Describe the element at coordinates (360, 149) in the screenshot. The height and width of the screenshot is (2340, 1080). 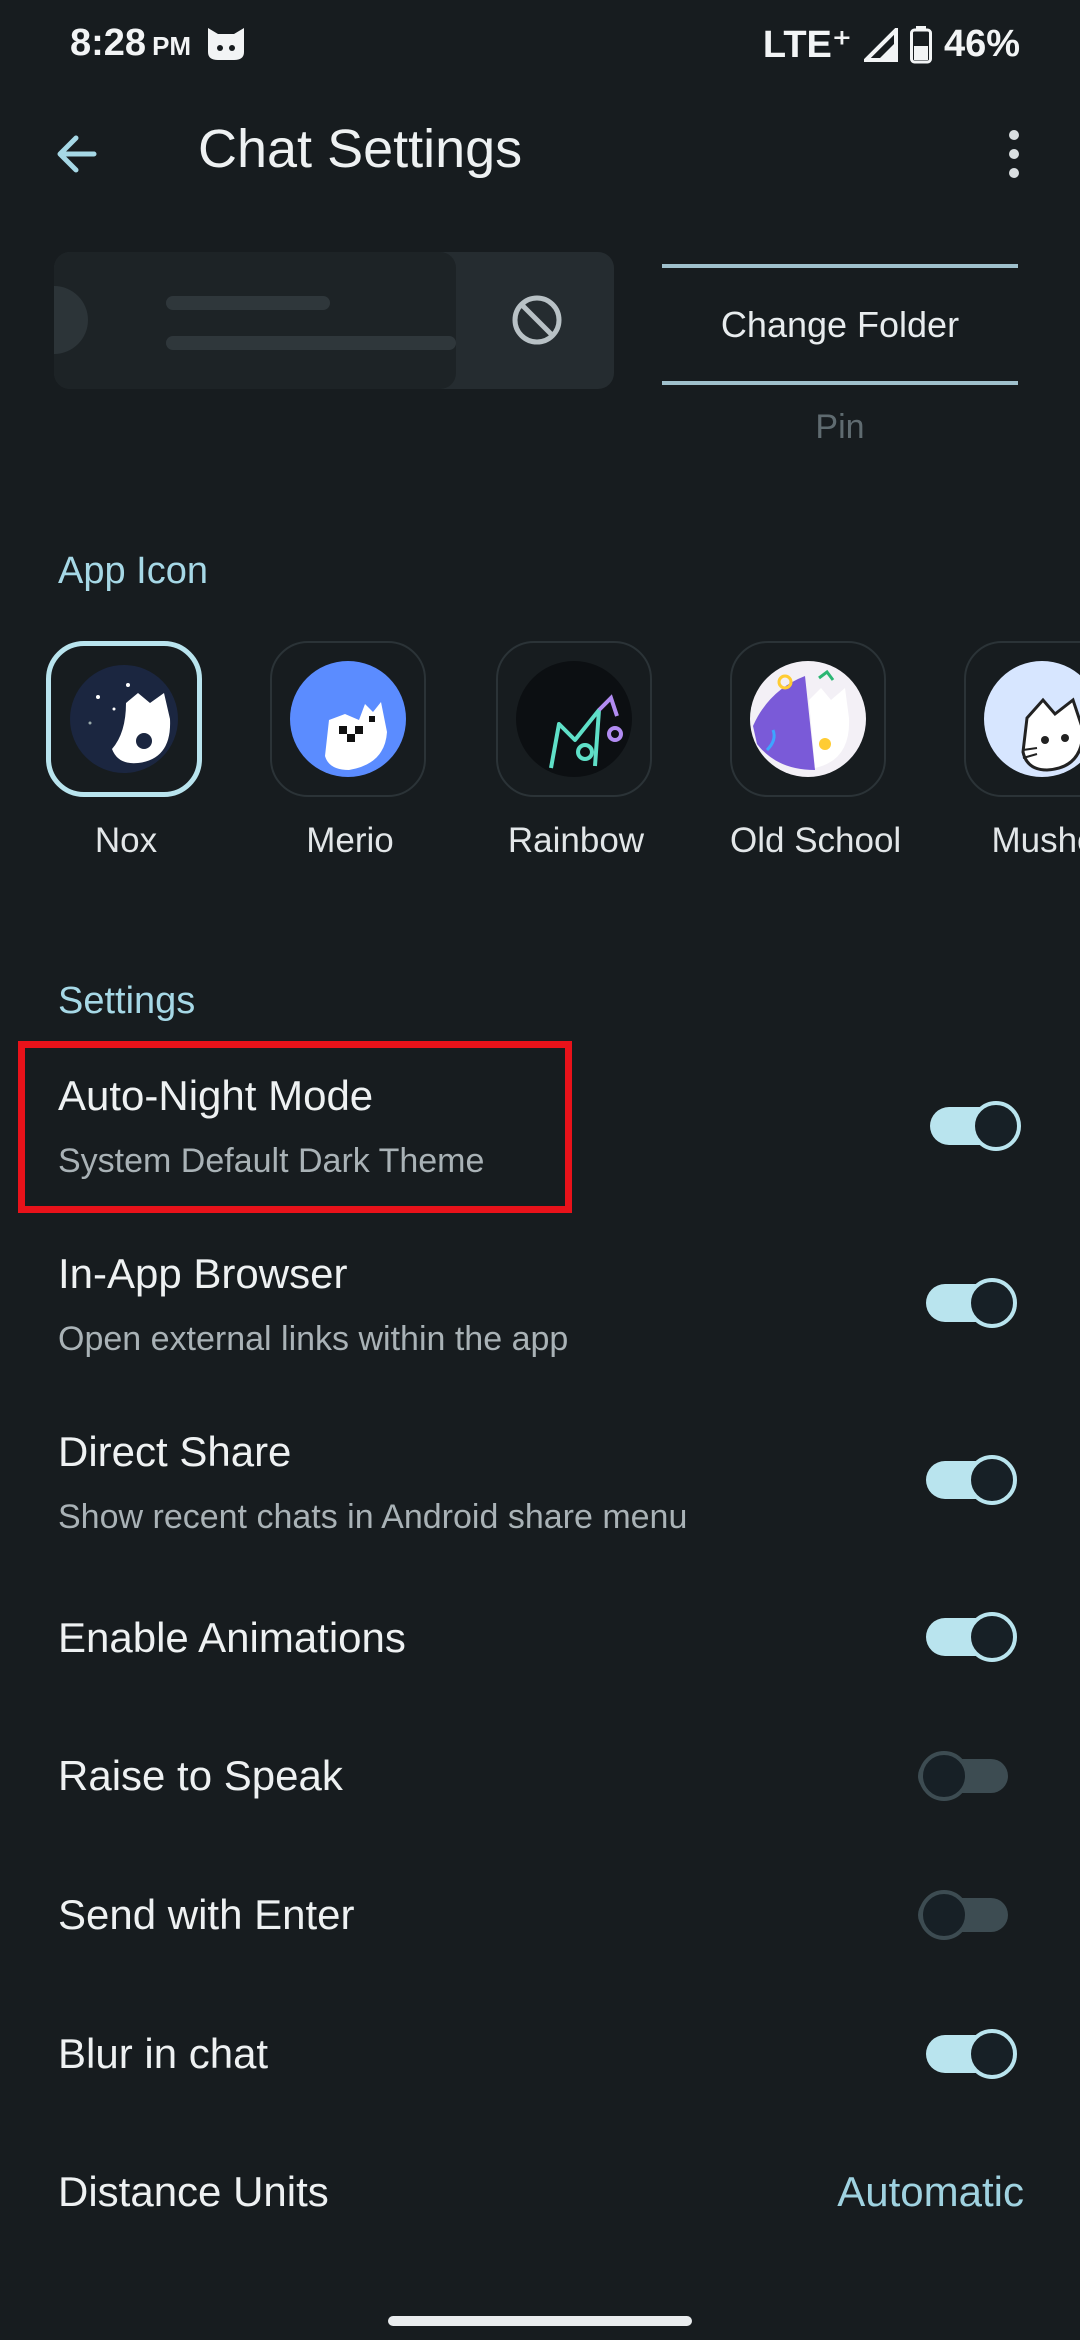
I see `page-title: Chat Settings` at that location.